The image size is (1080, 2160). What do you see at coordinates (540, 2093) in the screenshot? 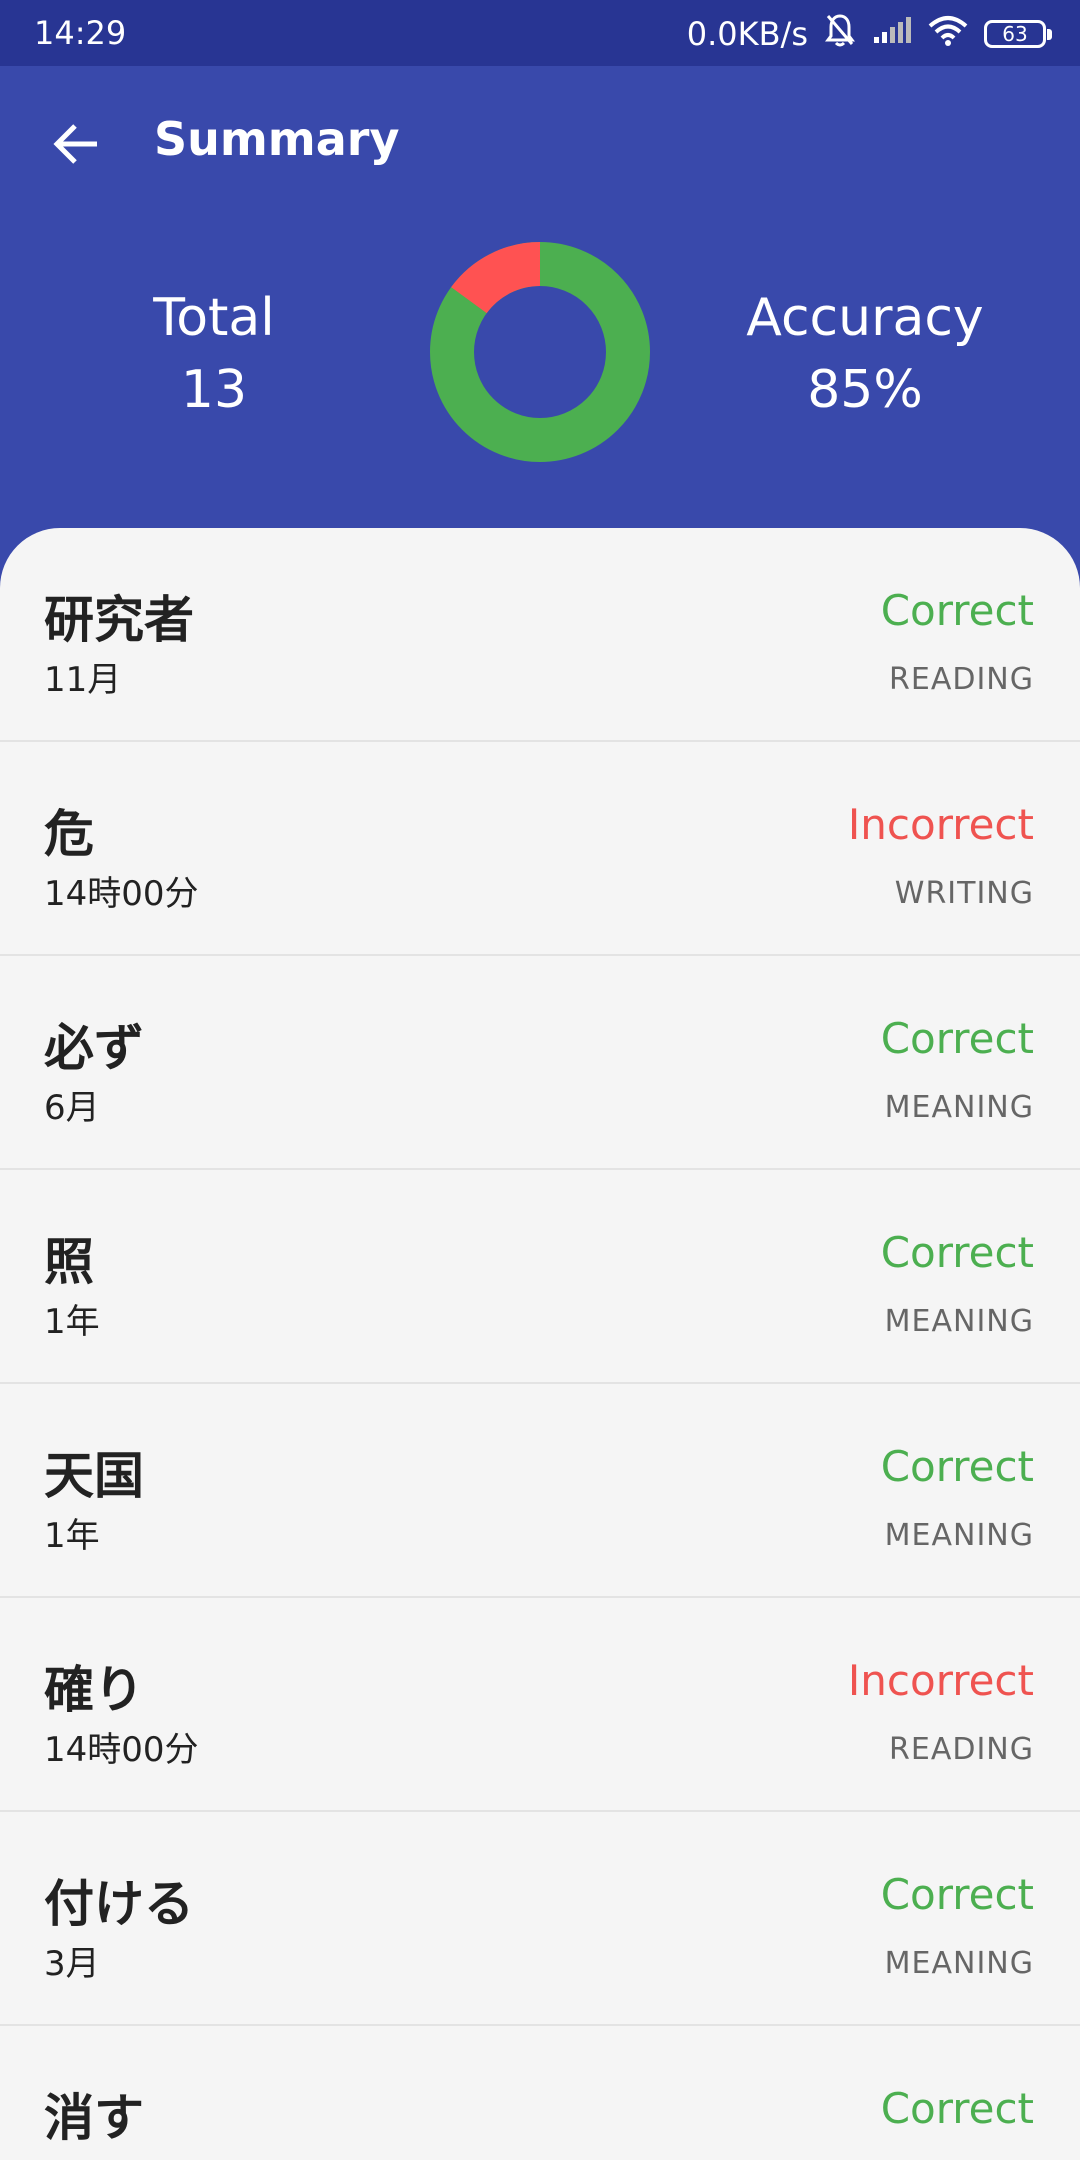
I see `list-item: 消す Correct` at bounding box center [540, 2093].